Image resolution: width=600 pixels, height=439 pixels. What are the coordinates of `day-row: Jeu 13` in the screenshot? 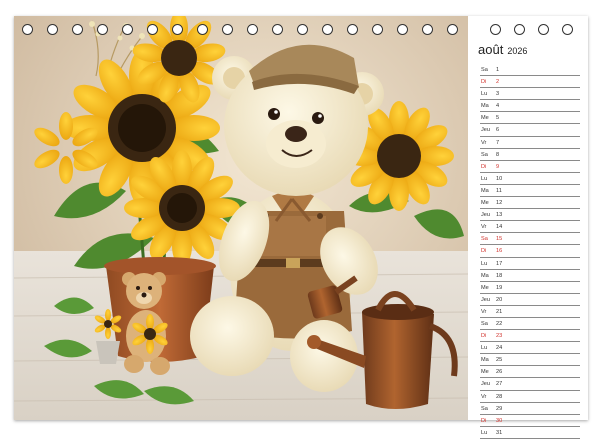 It's located at (530, 215).